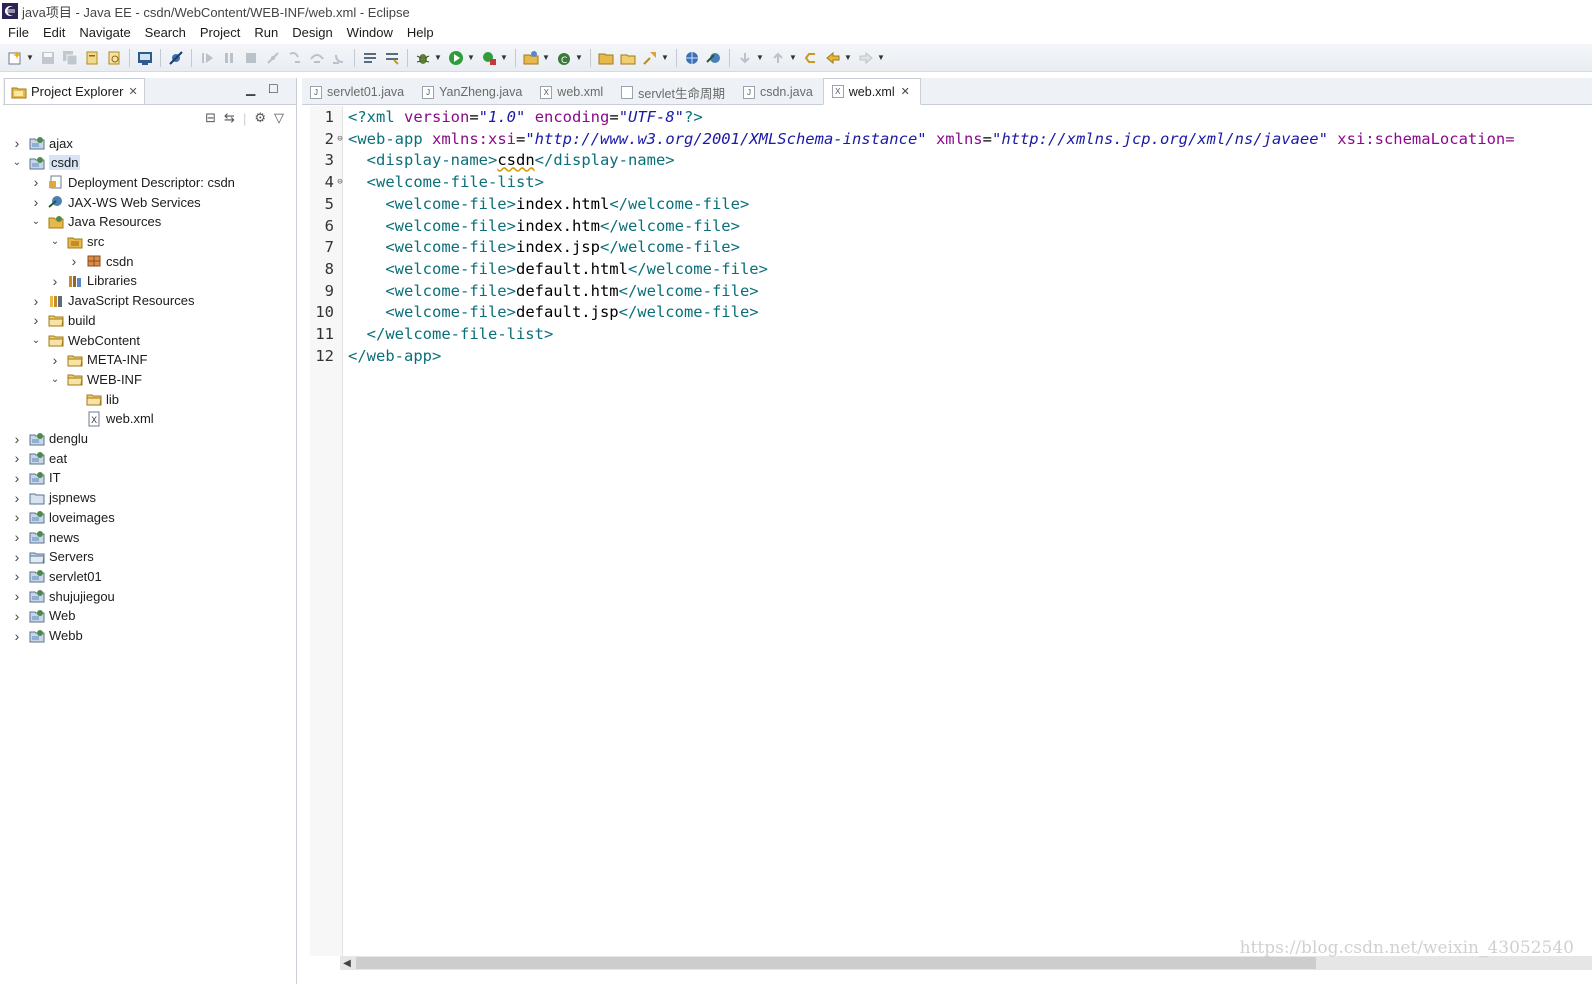 Image resolution: width=1592 pixels, height=984 pixels. I want to click on save-all-icon, so click(70, 58).